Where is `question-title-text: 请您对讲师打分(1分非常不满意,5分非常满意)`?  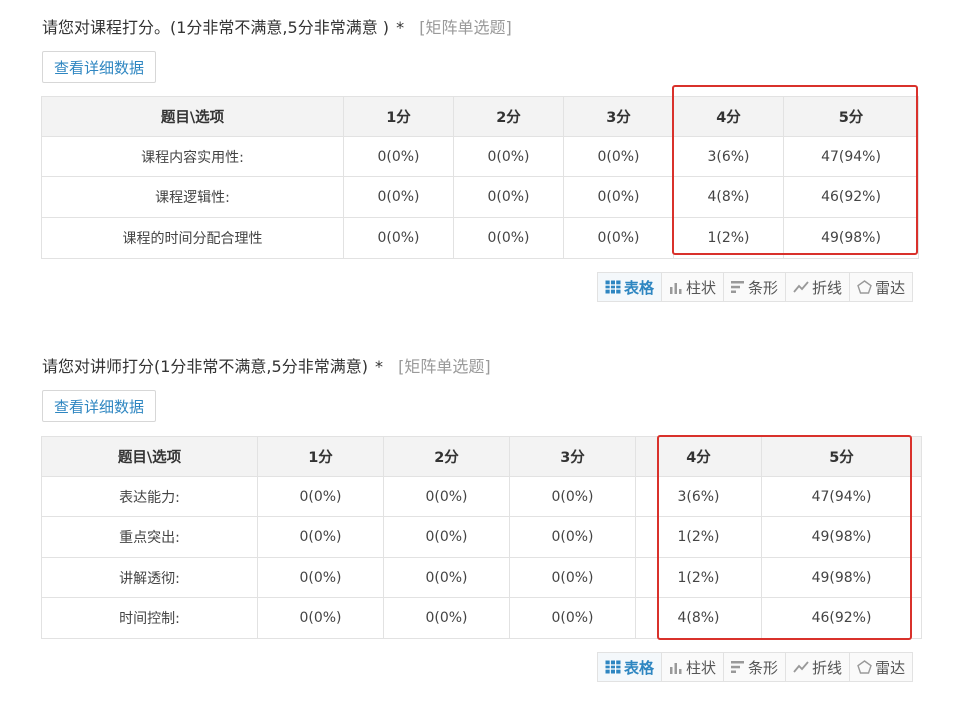 question-title-text: 请您对讲师打分(1分非常不满意,5分非常满意) is located at coordinates (205, 366).